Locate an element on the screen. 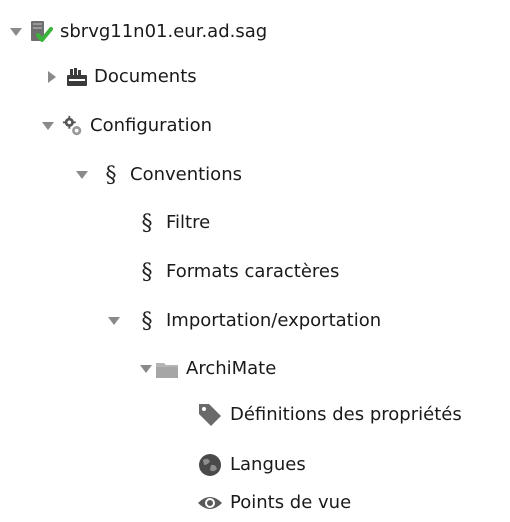 The image size is (510, 522). tree-node-root: sbrvg11n01.eur.ad.sag is located at coordinates (137, 32).